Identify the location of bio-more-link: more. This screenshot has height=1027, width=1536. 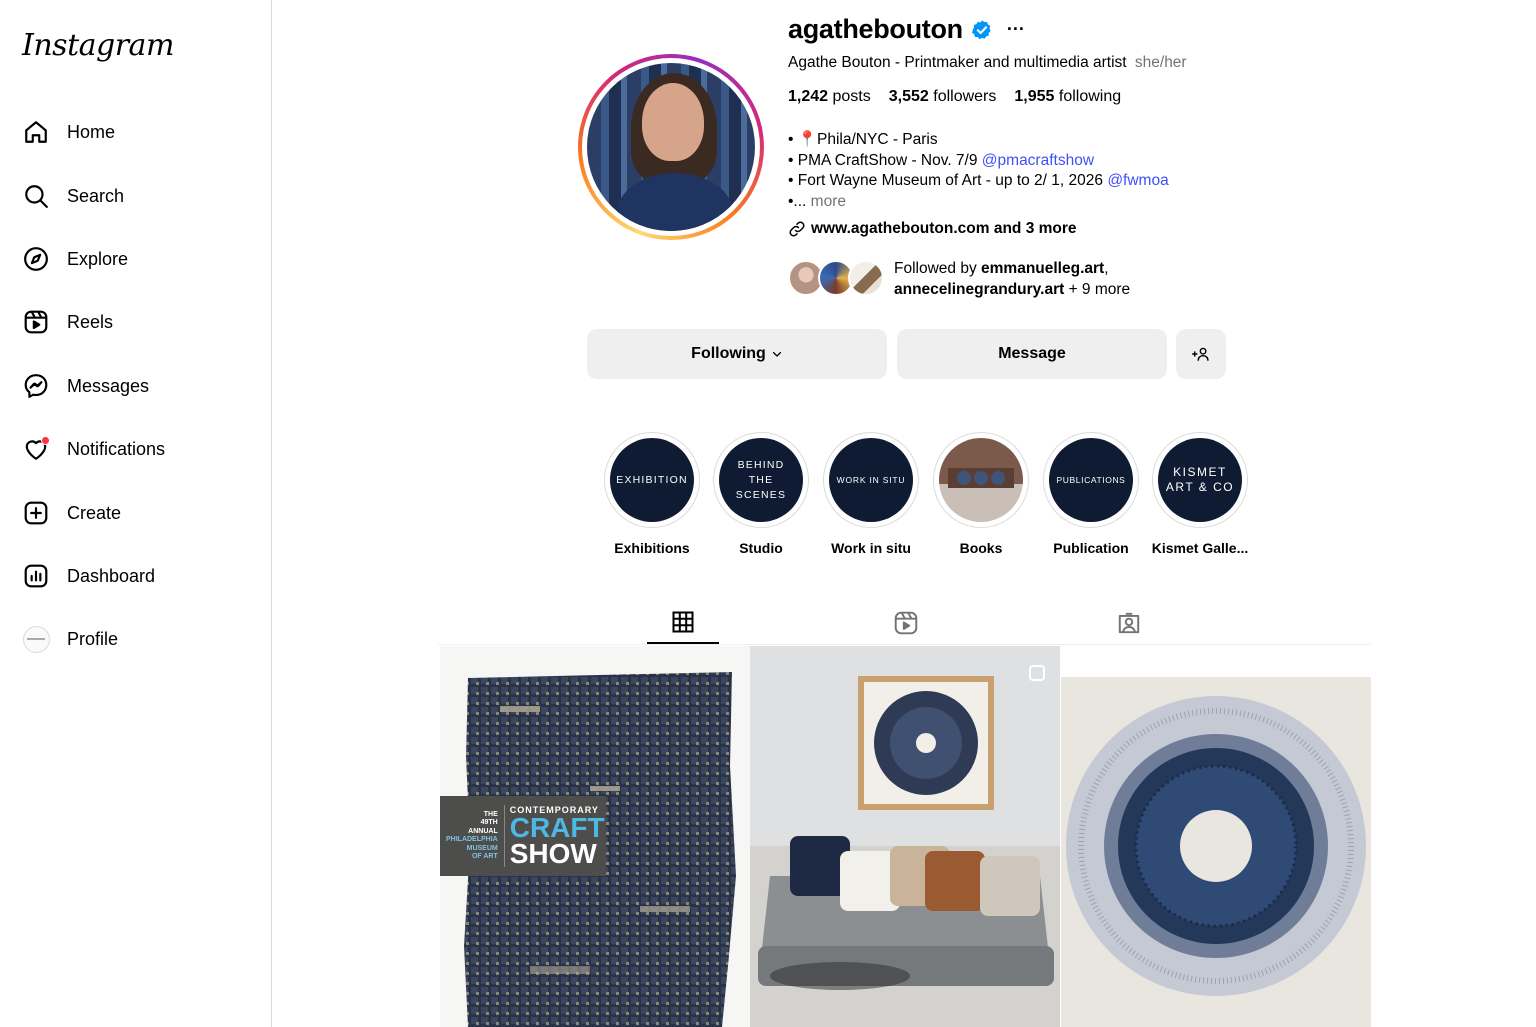
(828, 201).